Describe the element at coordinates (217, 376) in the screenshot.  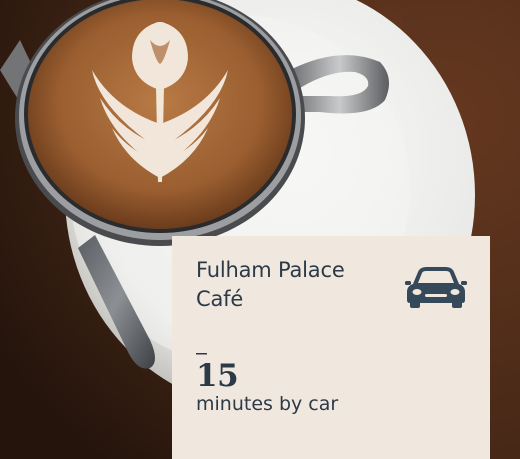
I see `travel-time-value: 15` at that location.